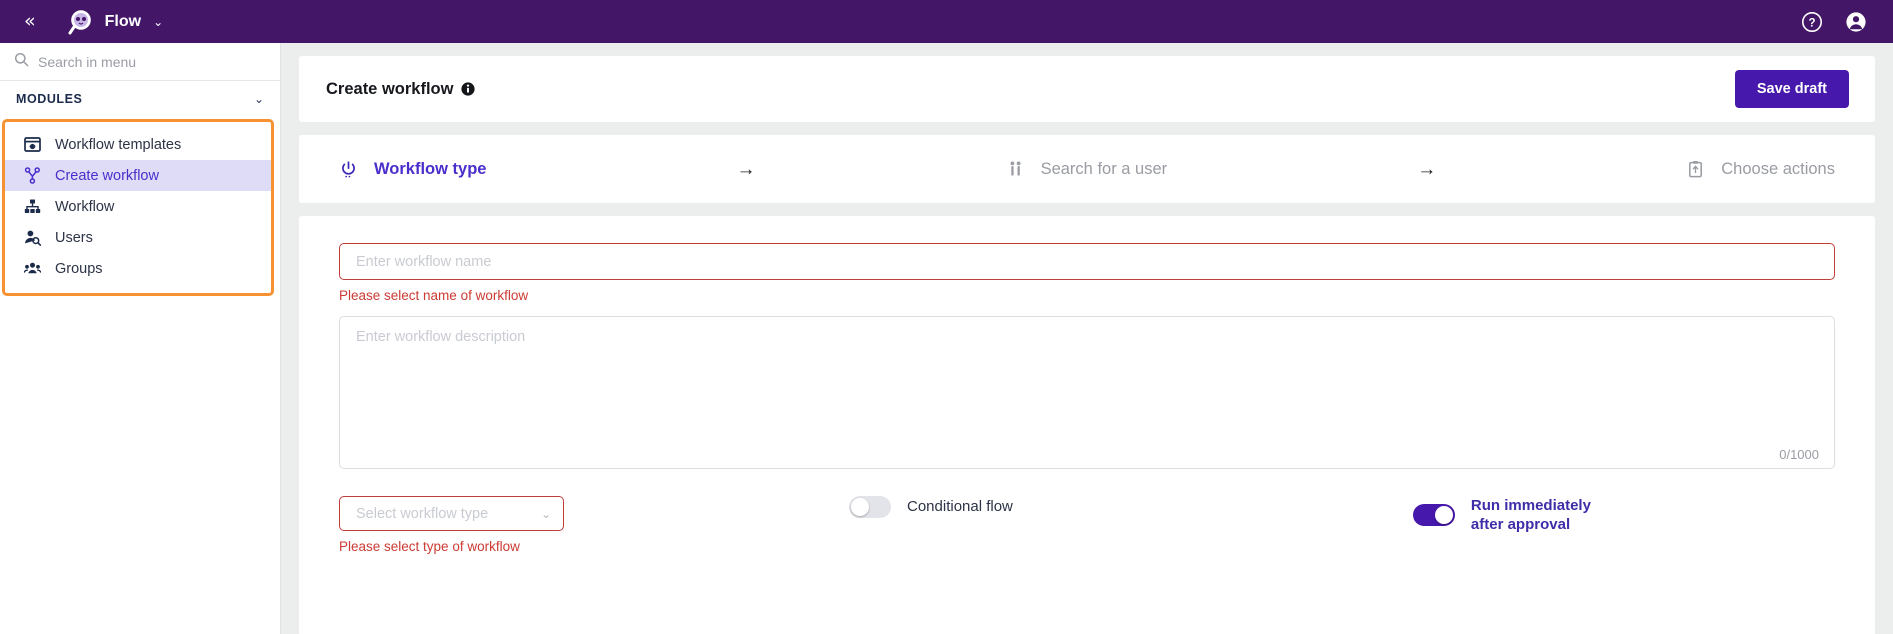  I want to click on brand-logo-button: Flow ⌄, so click(116, 22).